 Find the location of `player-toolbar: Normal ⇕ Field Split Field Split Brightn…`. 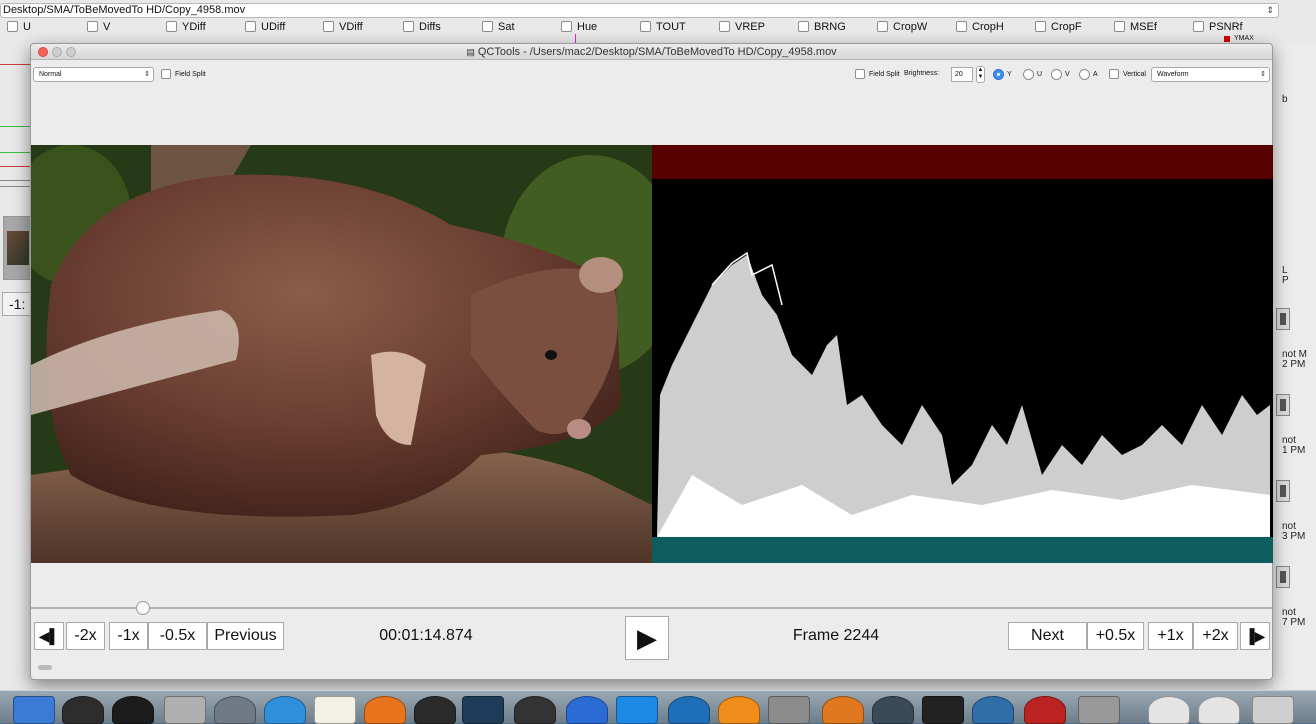

player-toolbar: Normal ⇕ Field Split Field Split Brightn… is located at coordinates (651, 74).